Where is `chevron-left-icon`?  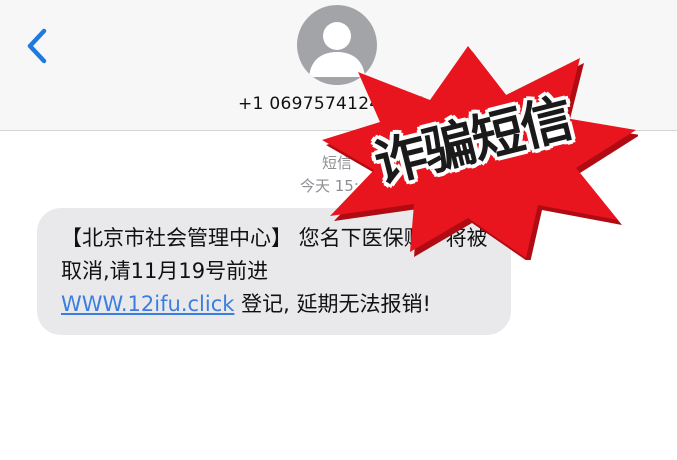 chevron-left-icon is located at coordinates (37, 46).